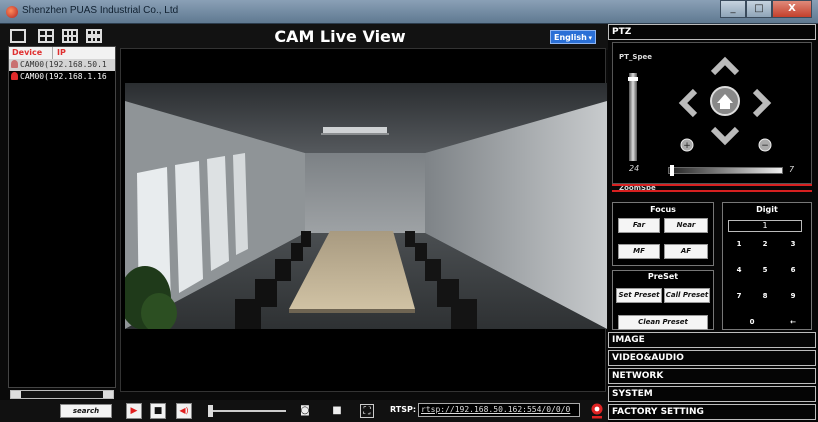  What do you see at coordinates (70, 36) in the screenshot?
I see `layout-6-view-icon` at bounding box center [70, 36].